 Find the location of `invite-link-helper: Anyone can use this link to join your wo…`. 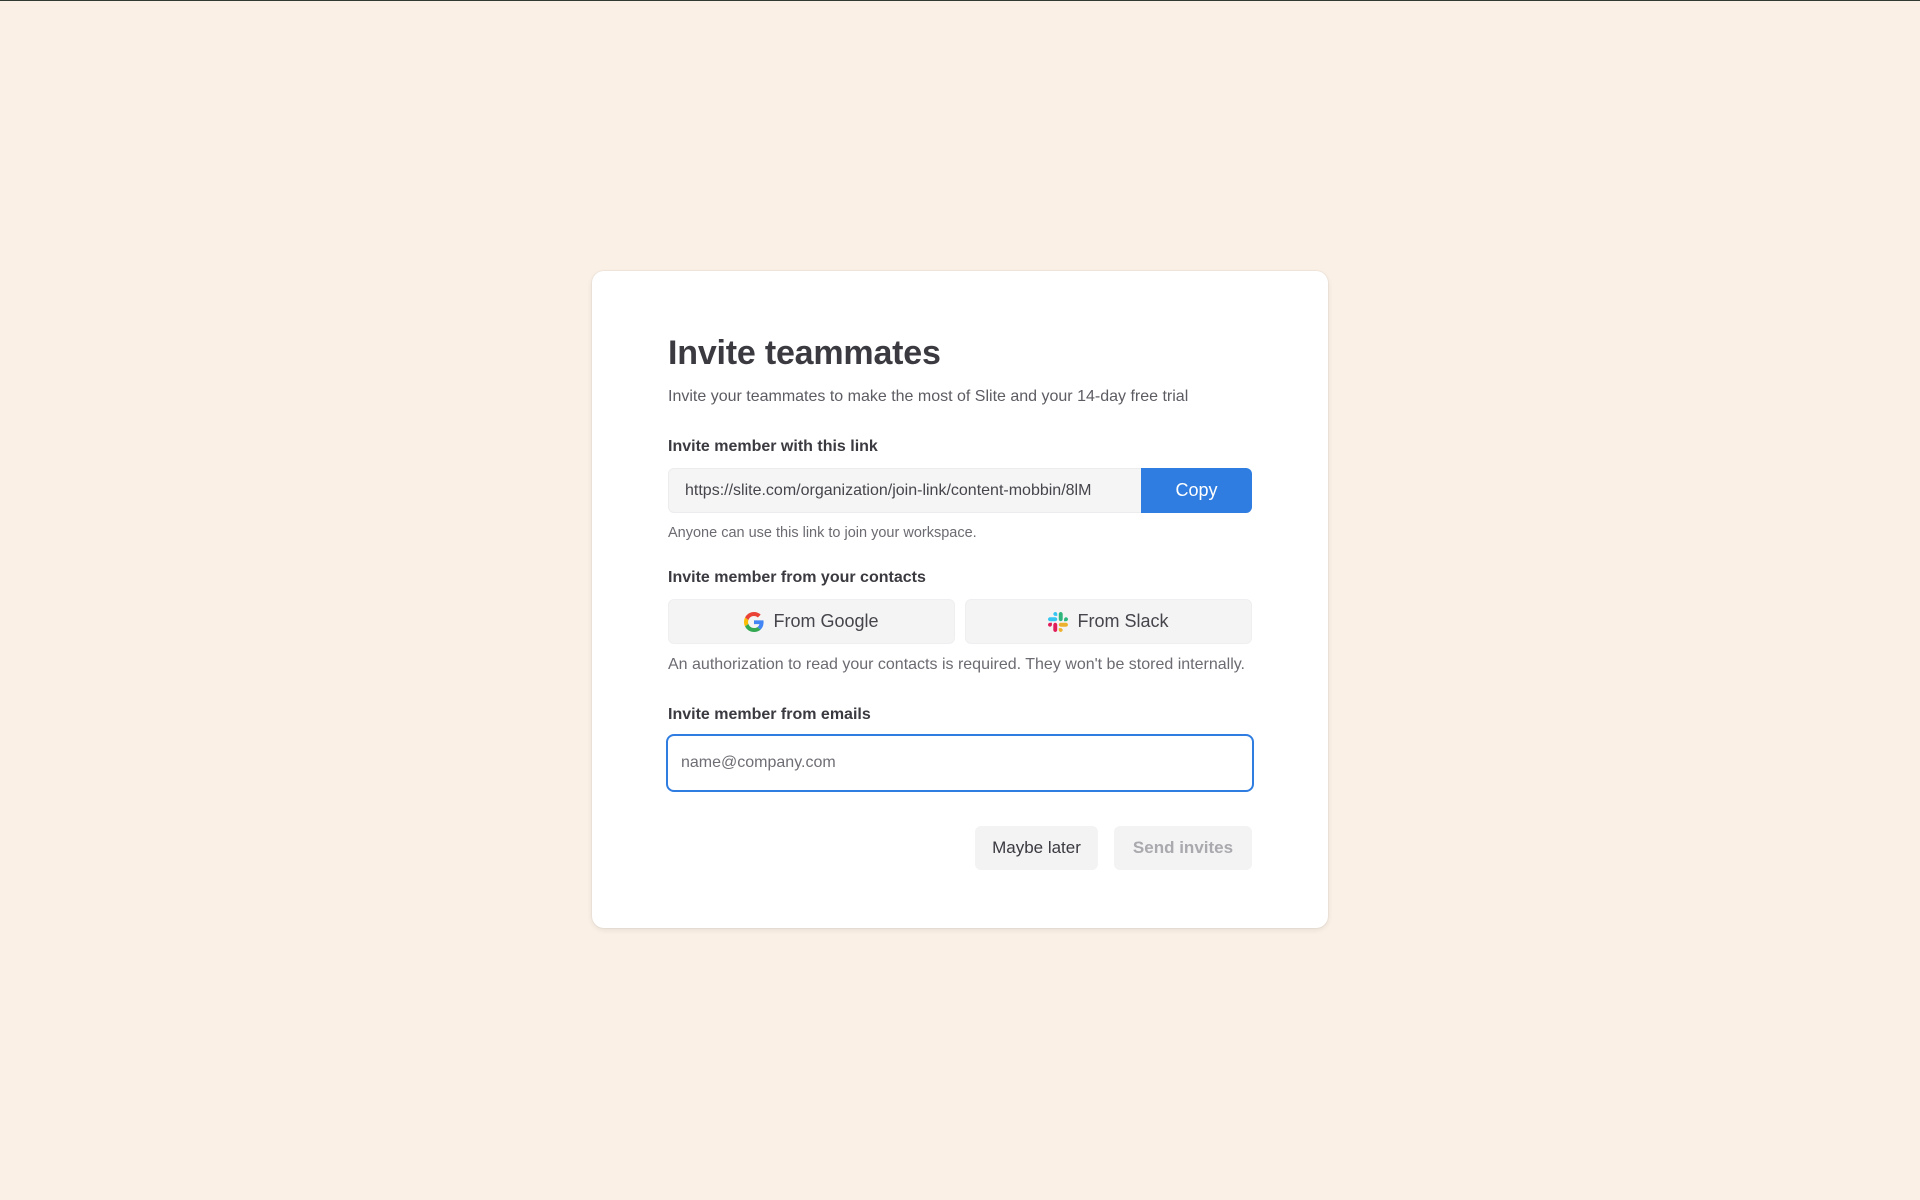

invite-link-helper: Anyone can use this link to join your wo… is located at coordinates (822, 533).